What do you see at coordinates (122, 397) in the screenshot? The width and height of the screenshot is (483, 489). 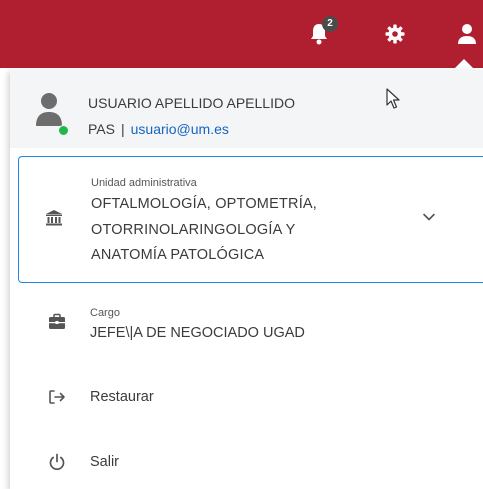 I see `restore-label: Restaurar` at bounding box center [122, 397].